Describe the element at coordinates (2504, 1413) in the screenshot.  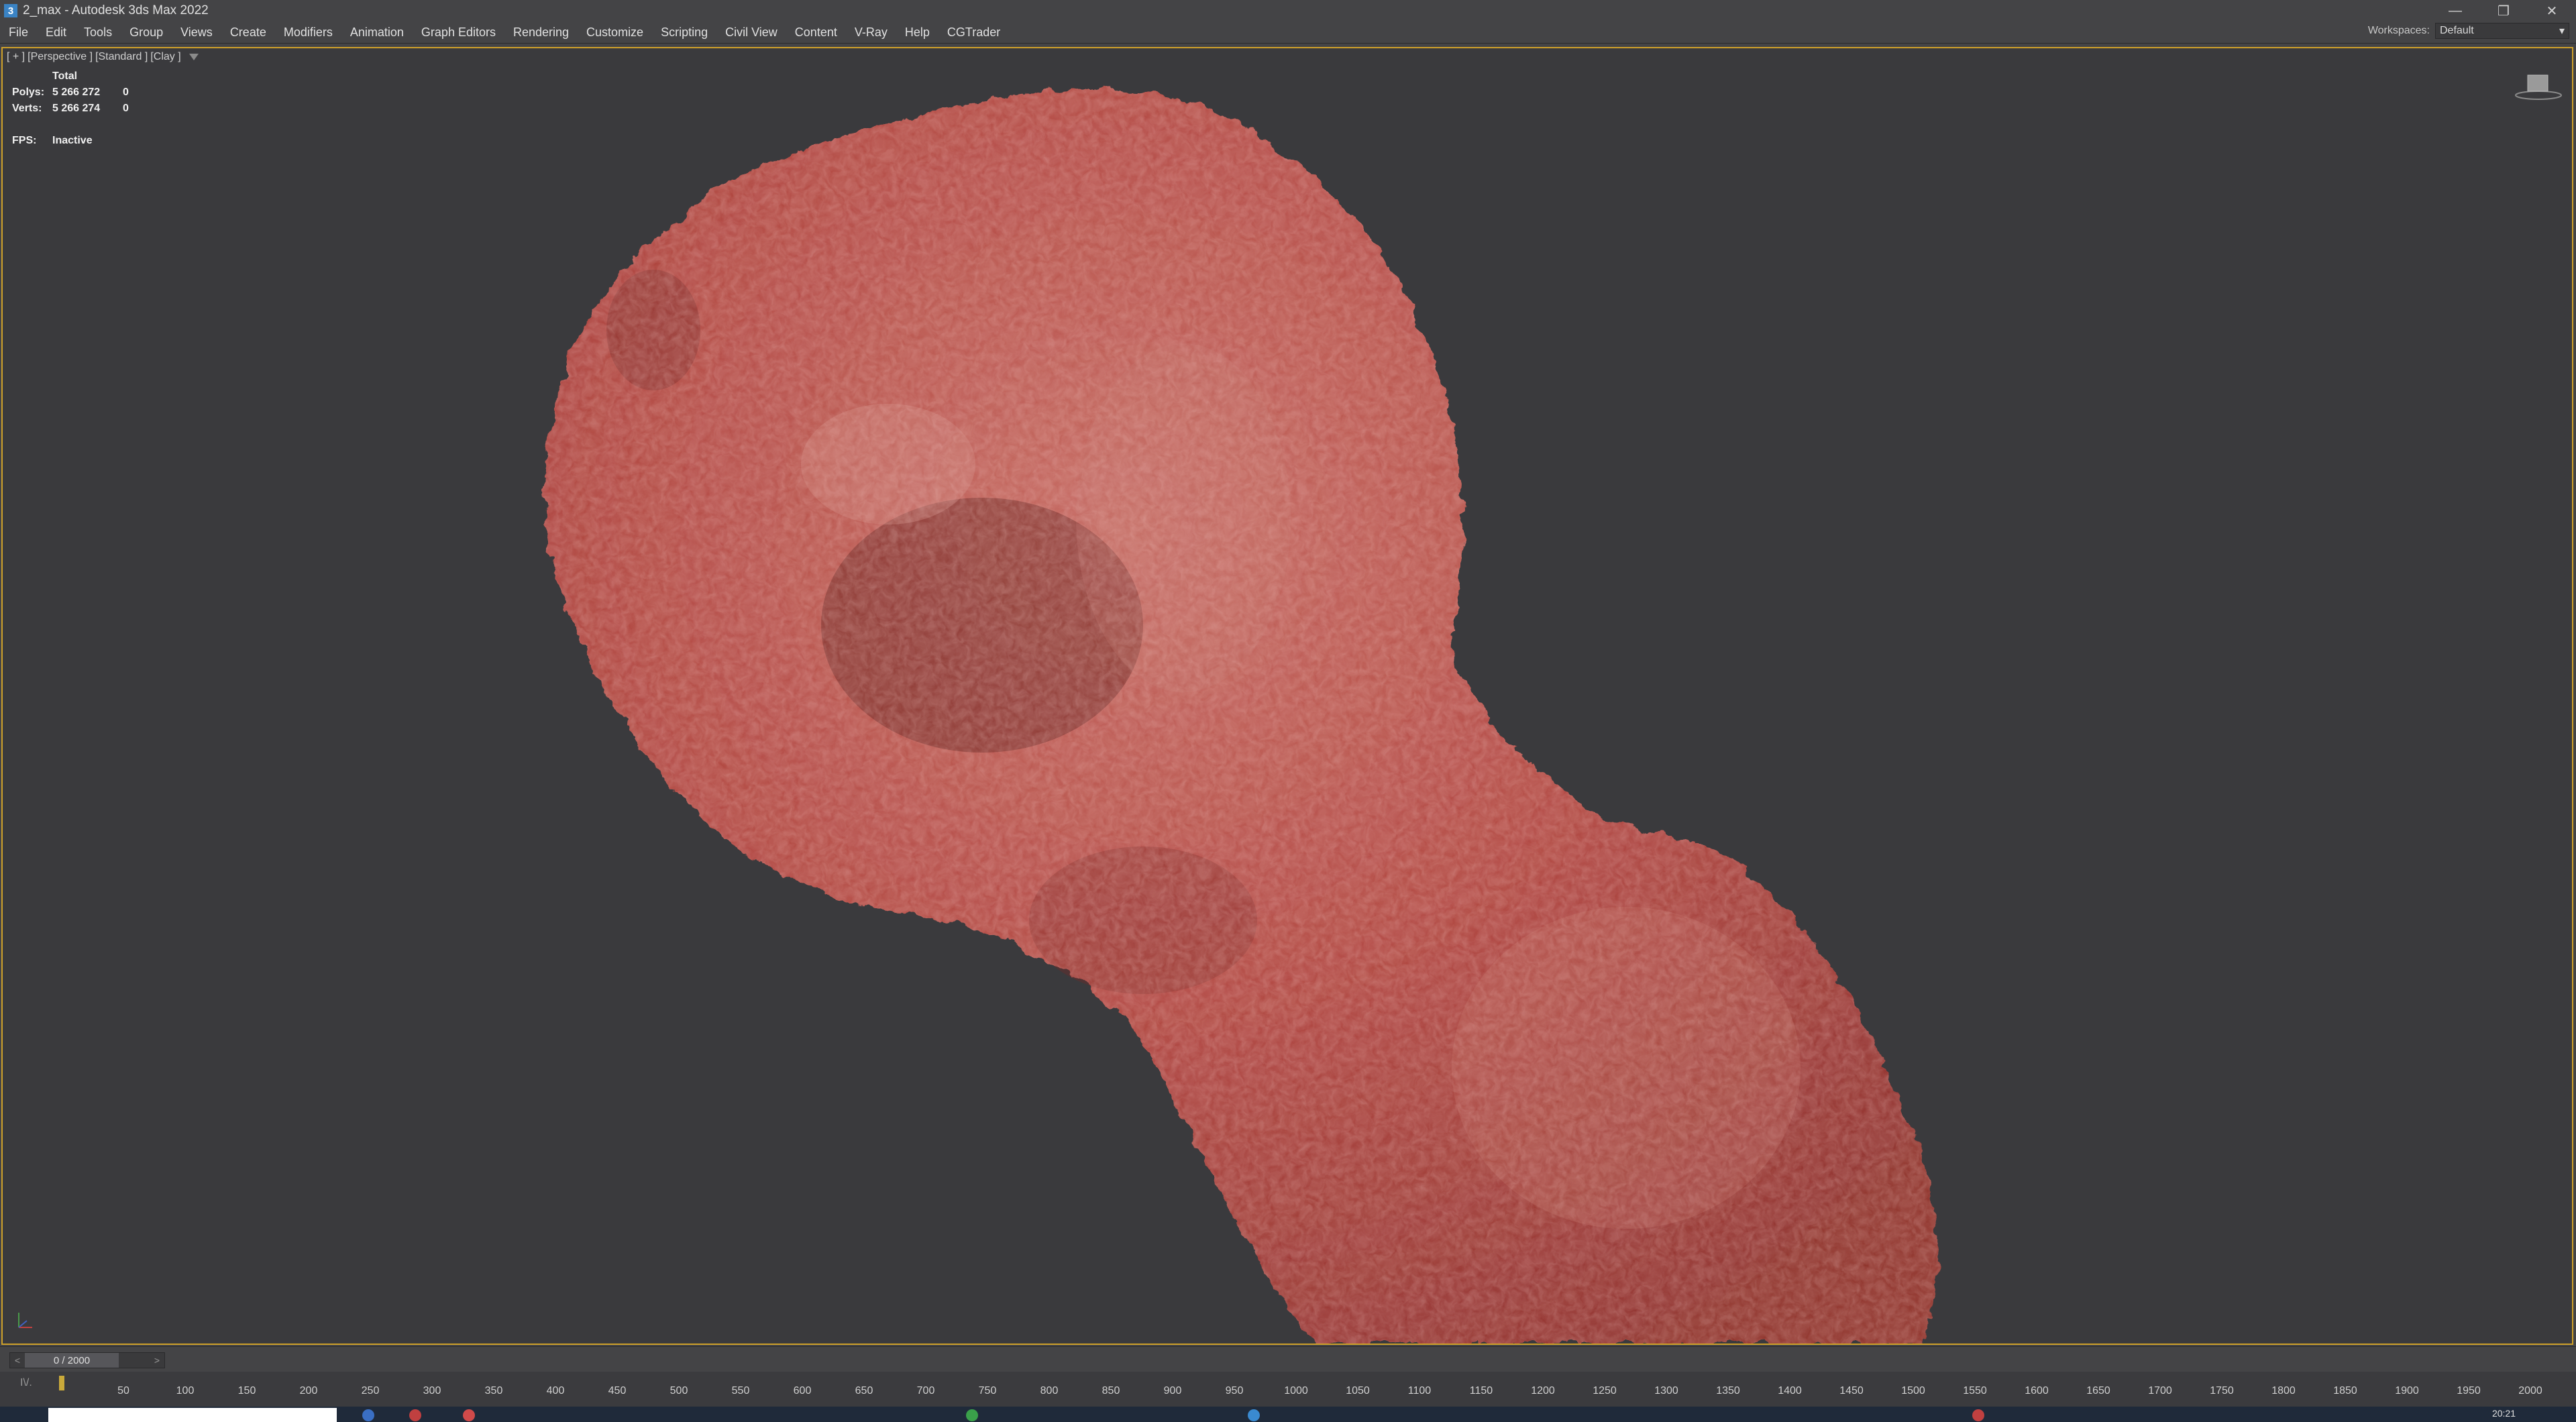
I see `tray-clock: 20:21` at that location.